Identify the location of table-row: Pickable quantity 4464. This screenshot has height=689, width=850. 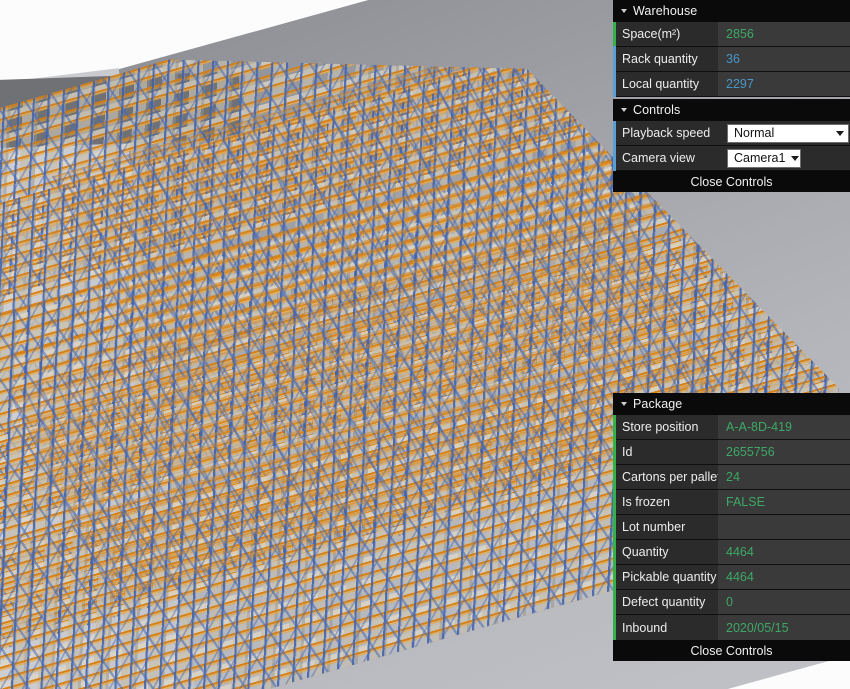
(731, 577).